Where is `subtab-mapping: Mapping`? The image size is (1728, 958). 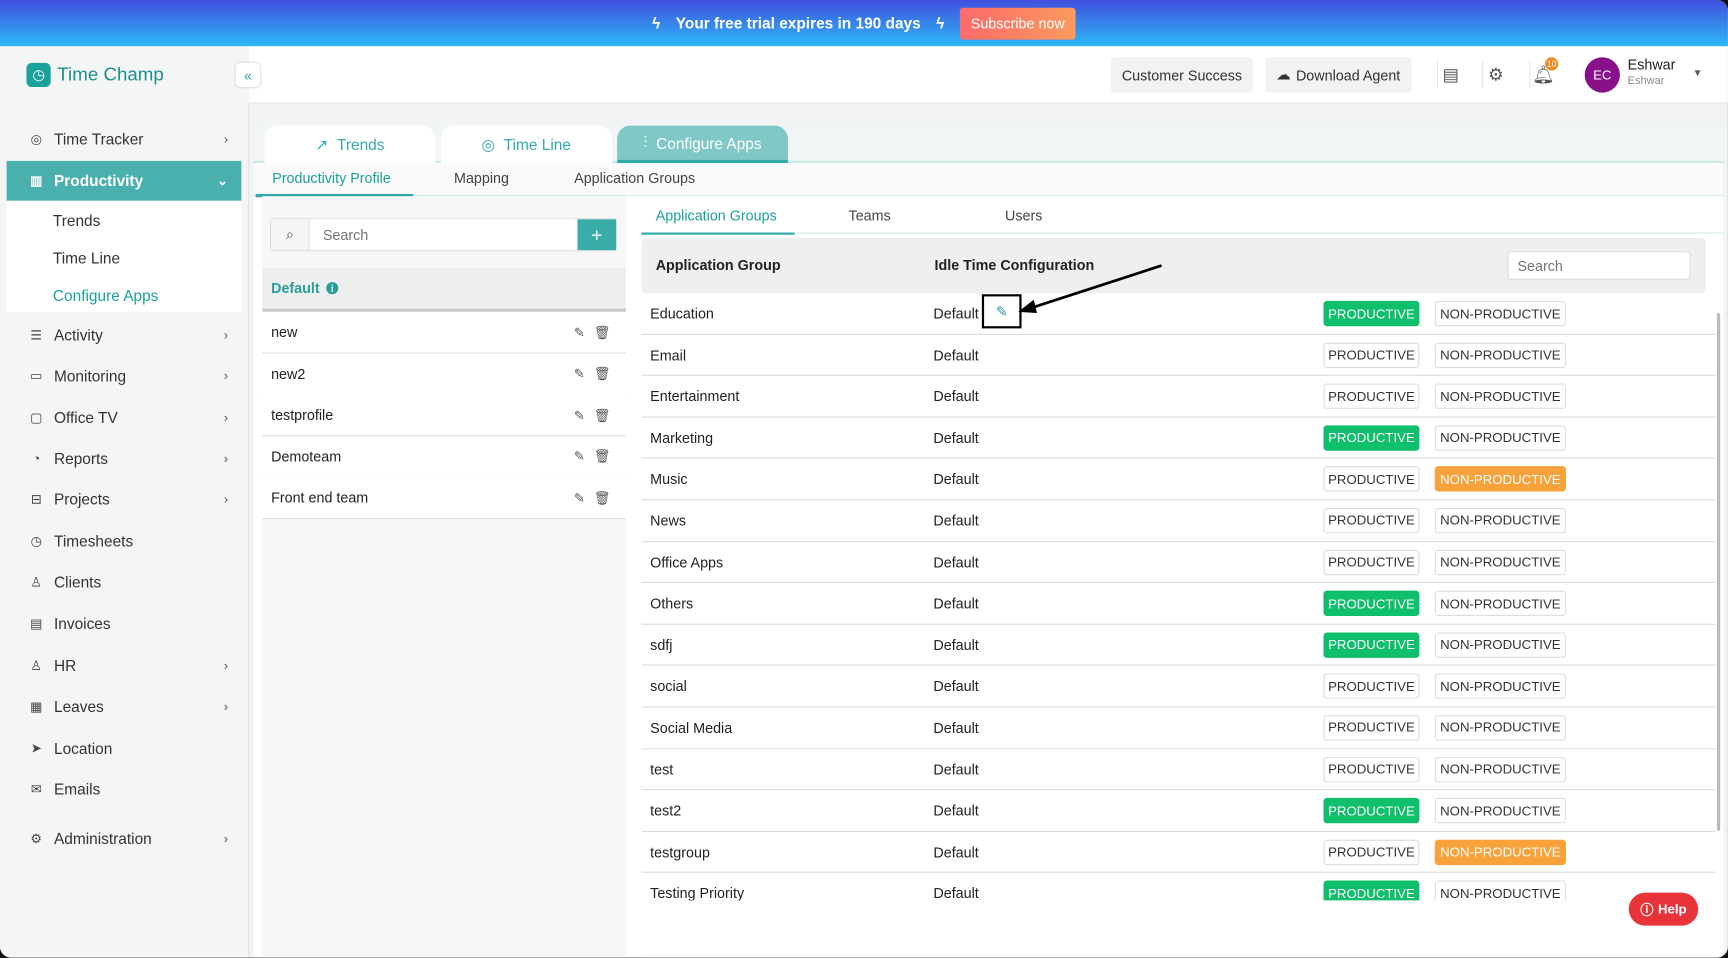 subtab-mapping: Mapping is located at coordinates (481, 178).